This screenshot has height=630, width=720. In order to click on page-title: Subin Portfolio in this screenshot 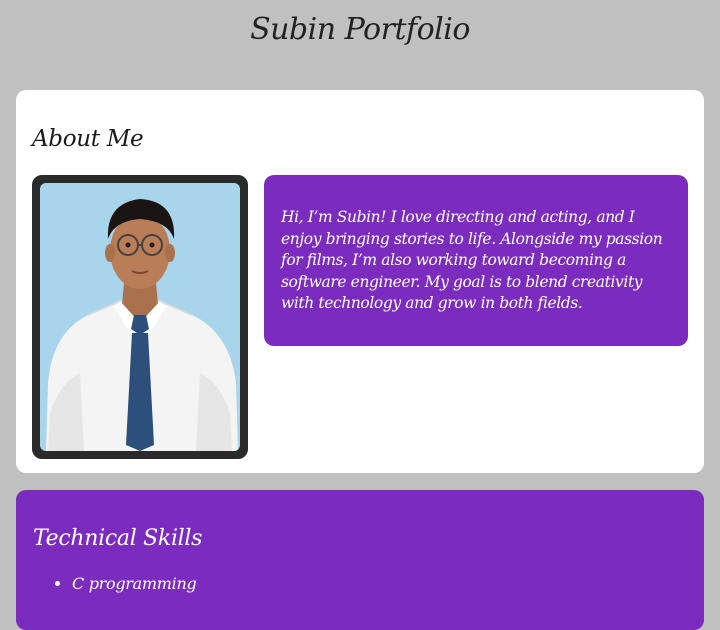, I will do `click(360, 29)`.